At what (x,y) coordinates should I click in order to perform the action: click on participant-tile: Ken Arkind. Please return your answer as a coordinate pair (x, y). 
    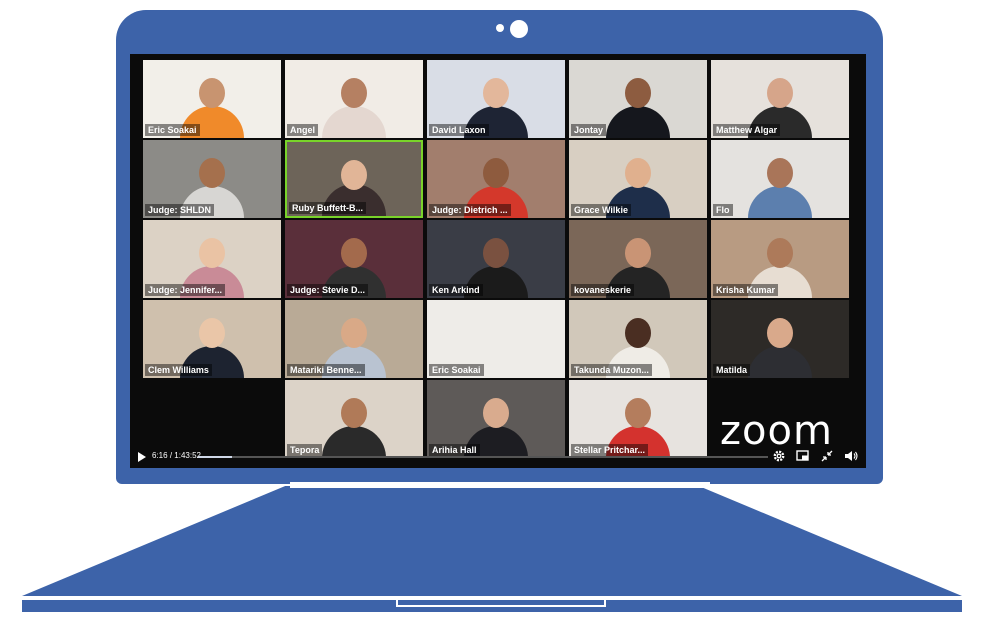
    Looking at the image, I should click on (496, 259).